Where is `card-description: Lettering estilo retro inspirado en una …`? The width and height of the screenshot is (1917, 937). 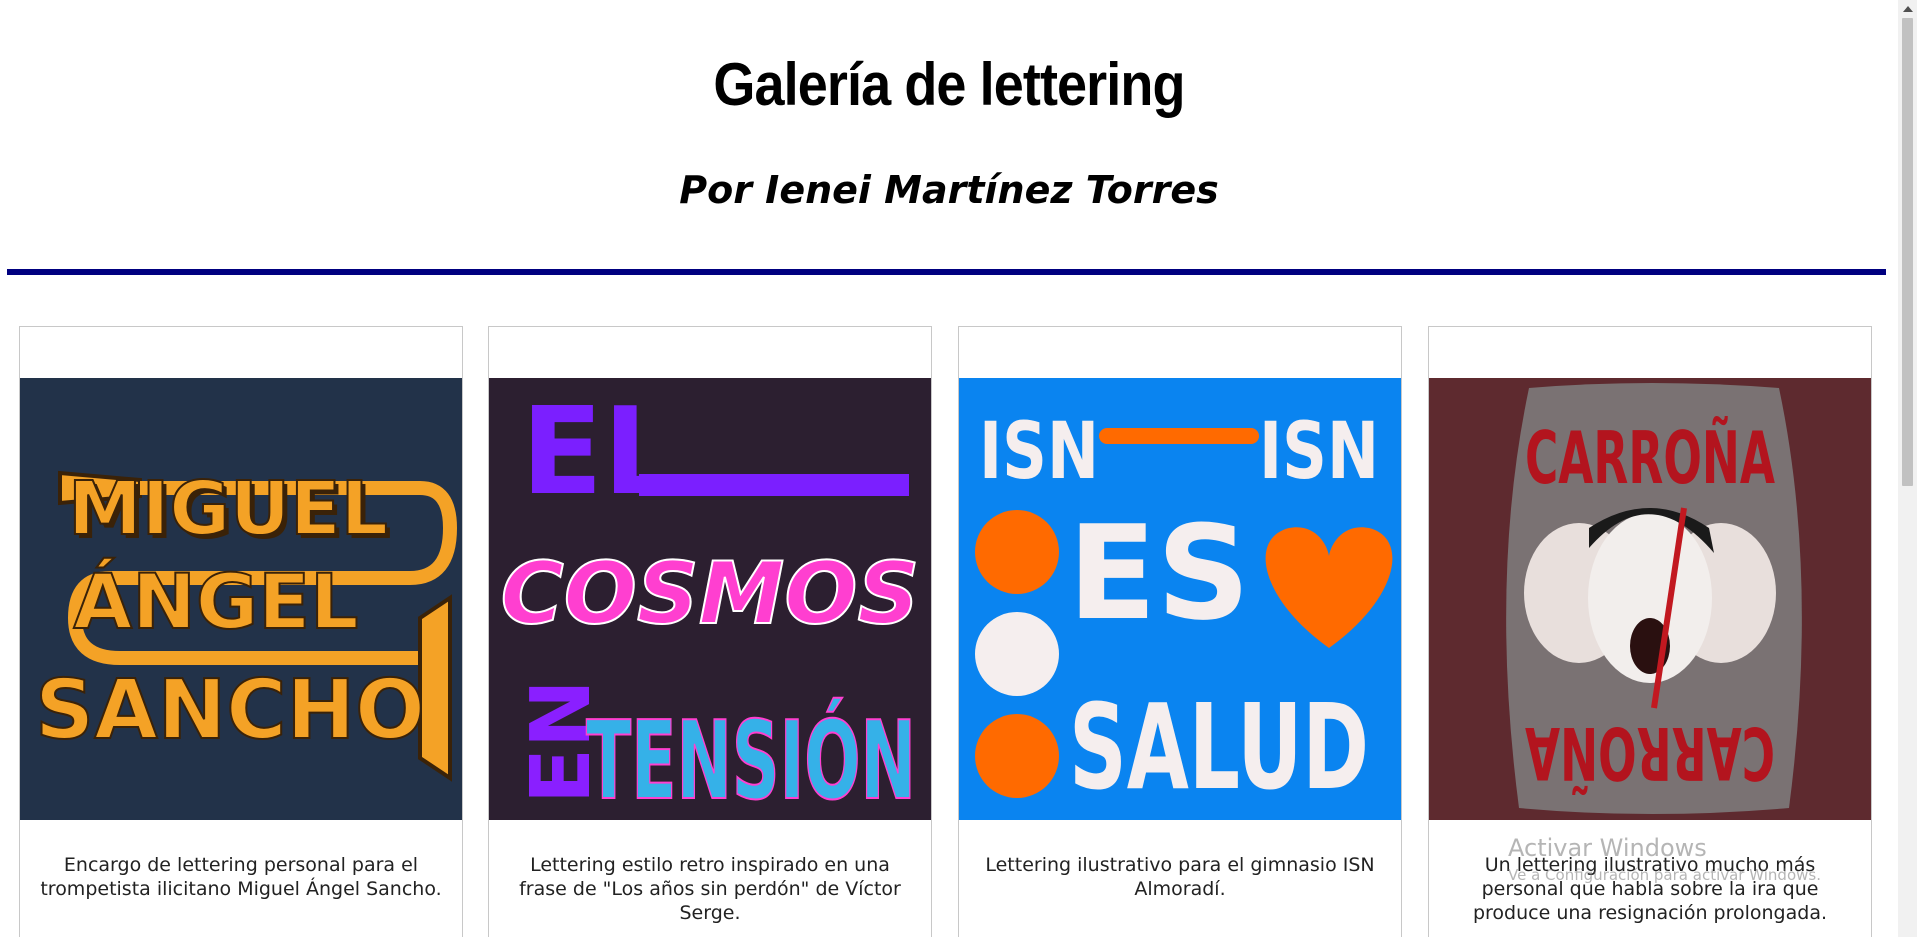
card-description: Lettering estilo retro inspirado en una … is located at coordinates (710, 889).